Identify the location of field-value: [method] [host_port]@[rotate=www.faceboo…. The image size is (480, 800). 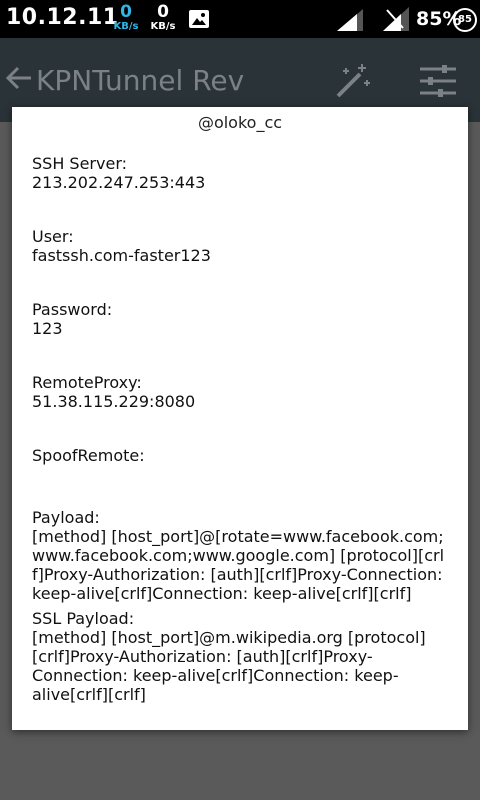
(238, 565).